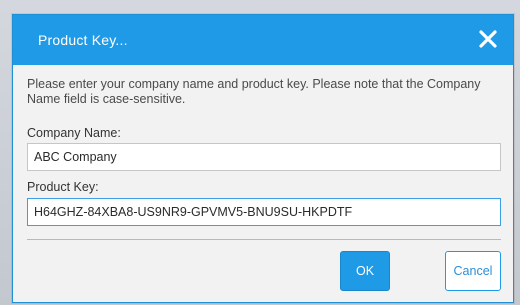 This screenshot has height=305, width=520. What do you see at coordinates (365, 271) in the screenshot?
I see `ok-button: OK` at bounding box center [365, 271].